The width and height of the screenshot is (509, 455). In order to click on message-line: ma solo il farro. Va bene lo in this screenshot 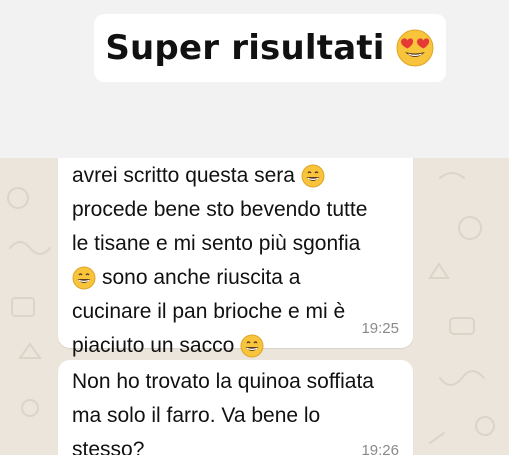, I will do `click(196, 415)`.